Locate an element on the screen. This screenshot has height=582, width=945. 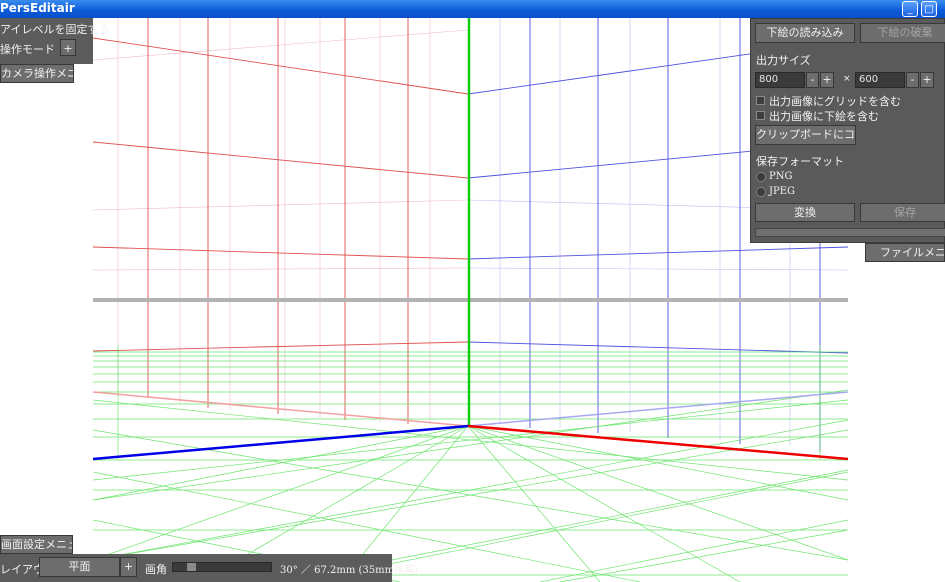
camera-panel: アイレベルを固定する 操作モード + is located at coordinates (54, 41).